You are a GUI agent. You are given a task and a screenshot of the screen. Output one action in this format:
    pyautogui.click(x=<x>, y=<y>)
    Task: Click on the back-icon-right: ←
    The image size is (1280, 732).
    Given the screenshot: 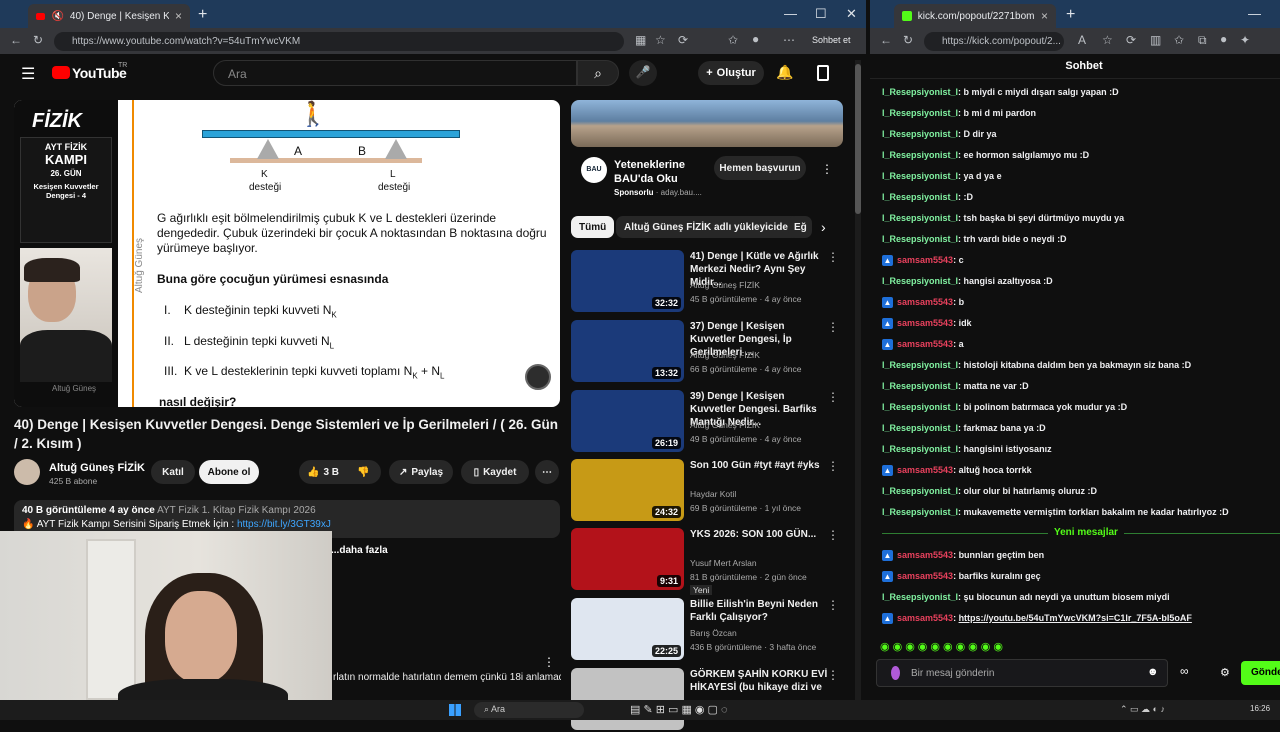 What is the action you would take?
    pyautogui.click(x=886, y=40)
    